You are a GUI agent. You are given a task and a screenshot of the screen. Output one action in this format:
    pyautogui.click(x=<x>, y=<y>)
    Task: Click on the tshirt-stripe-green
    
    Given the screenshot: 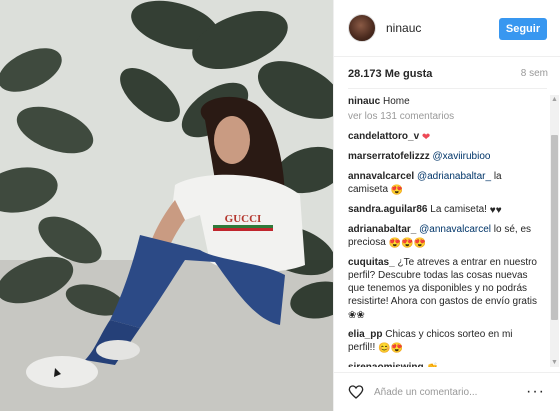 What is the action you would take?
    pyautogui.click(x=243, y=226)
    